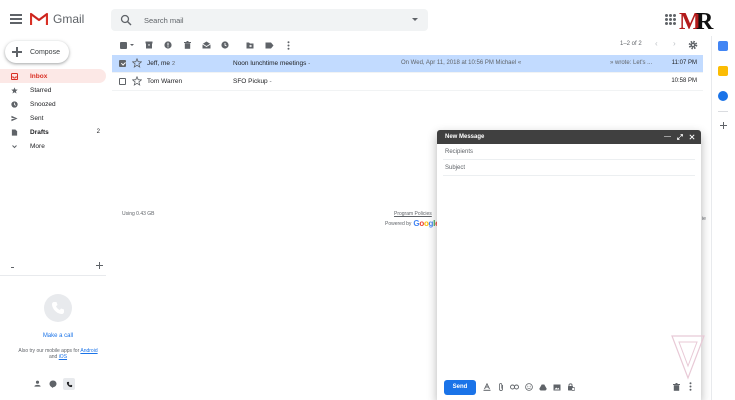 The image size is (735, 400). Describe the element at coordinates (693, 45) in the screenshot. I see `gear-icon` at that location.